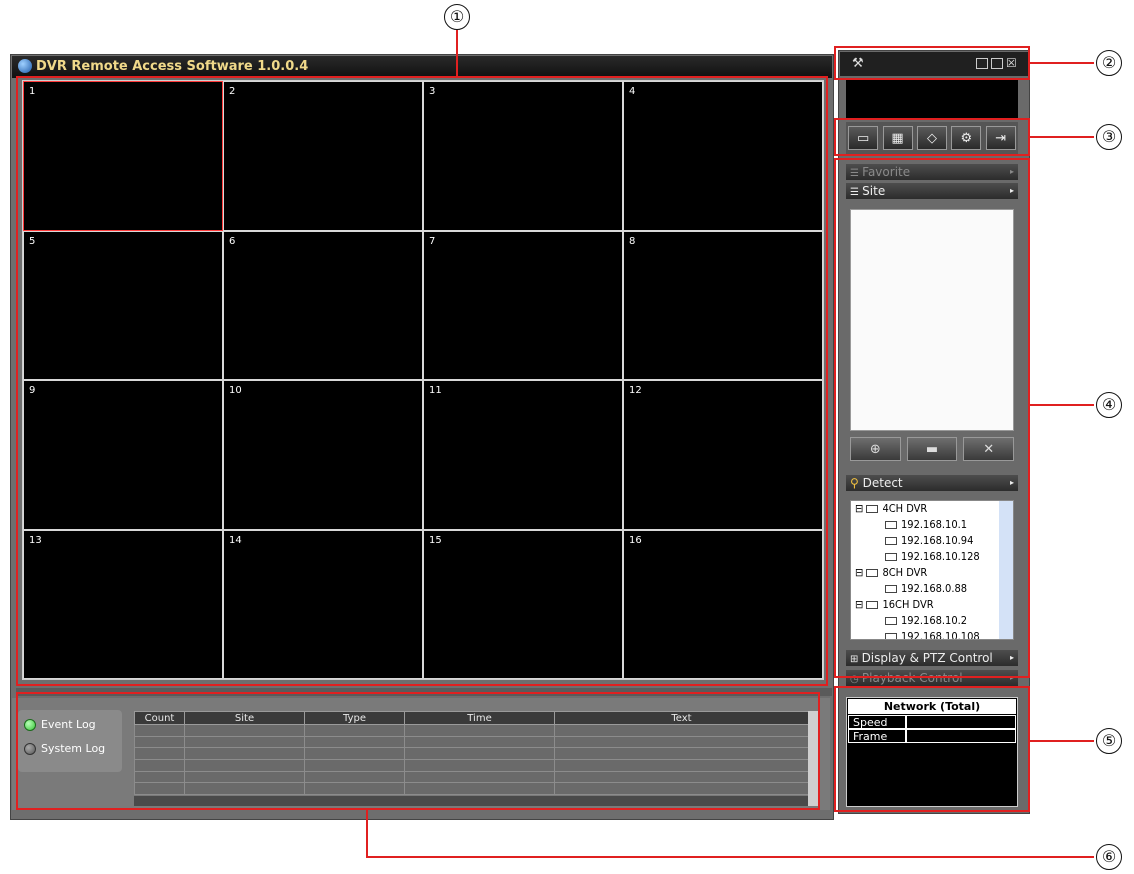 This screenshot has height=874, width=1134. What do you see at coordinates (25, 66) in the screenshot?
I see `app-globe-icon` at bounding box center [25, 66].